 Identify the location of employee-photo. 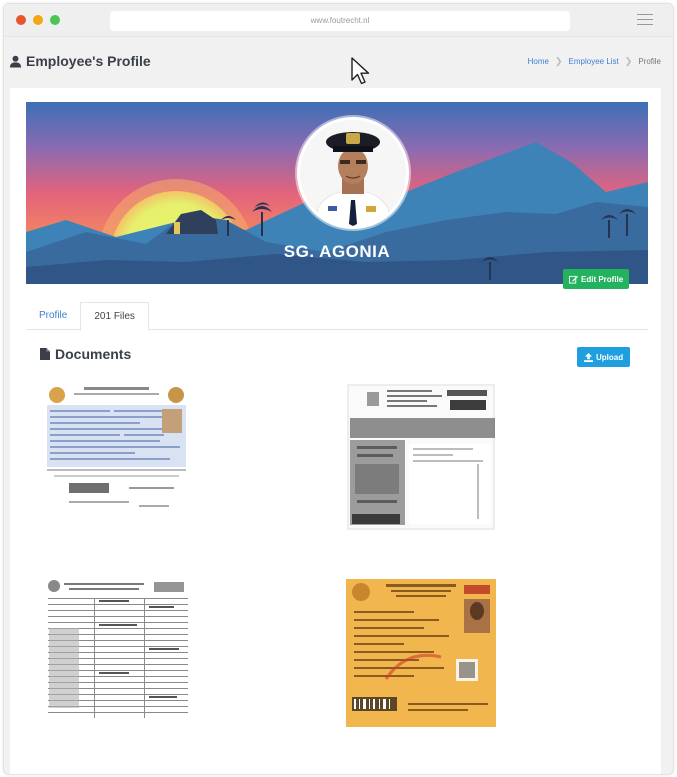
(353, 173).